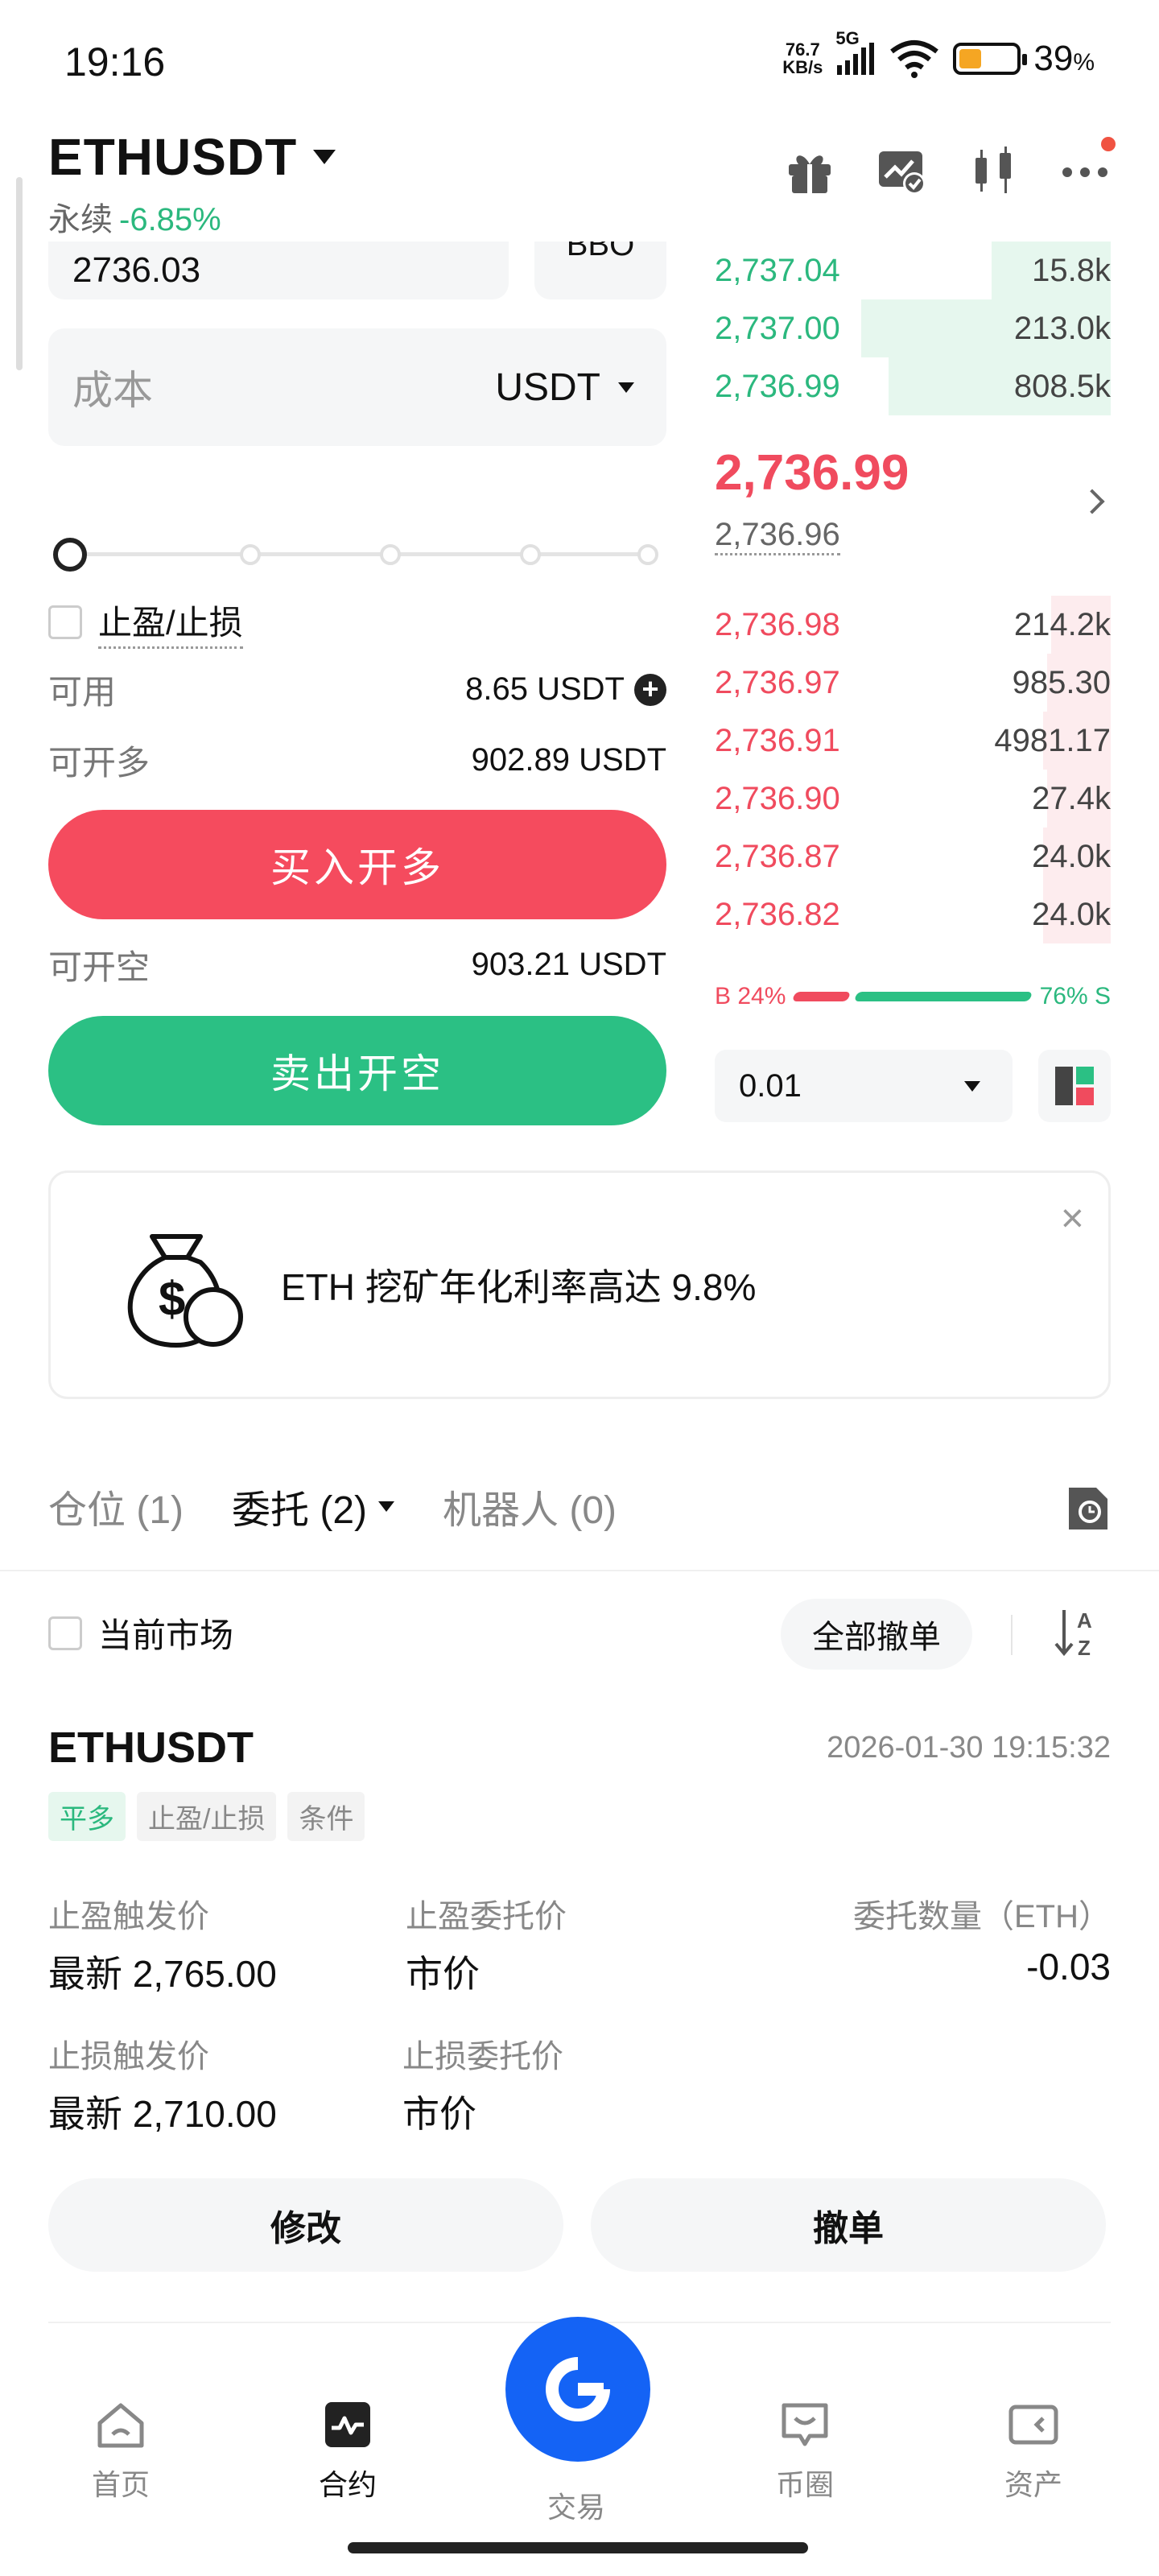 This screenshot has height=2576, width=1159. Describe the element at coordinates (913, 857) in the screenshot. I see `bid-row: 2,736.87 24.0k` at that location.